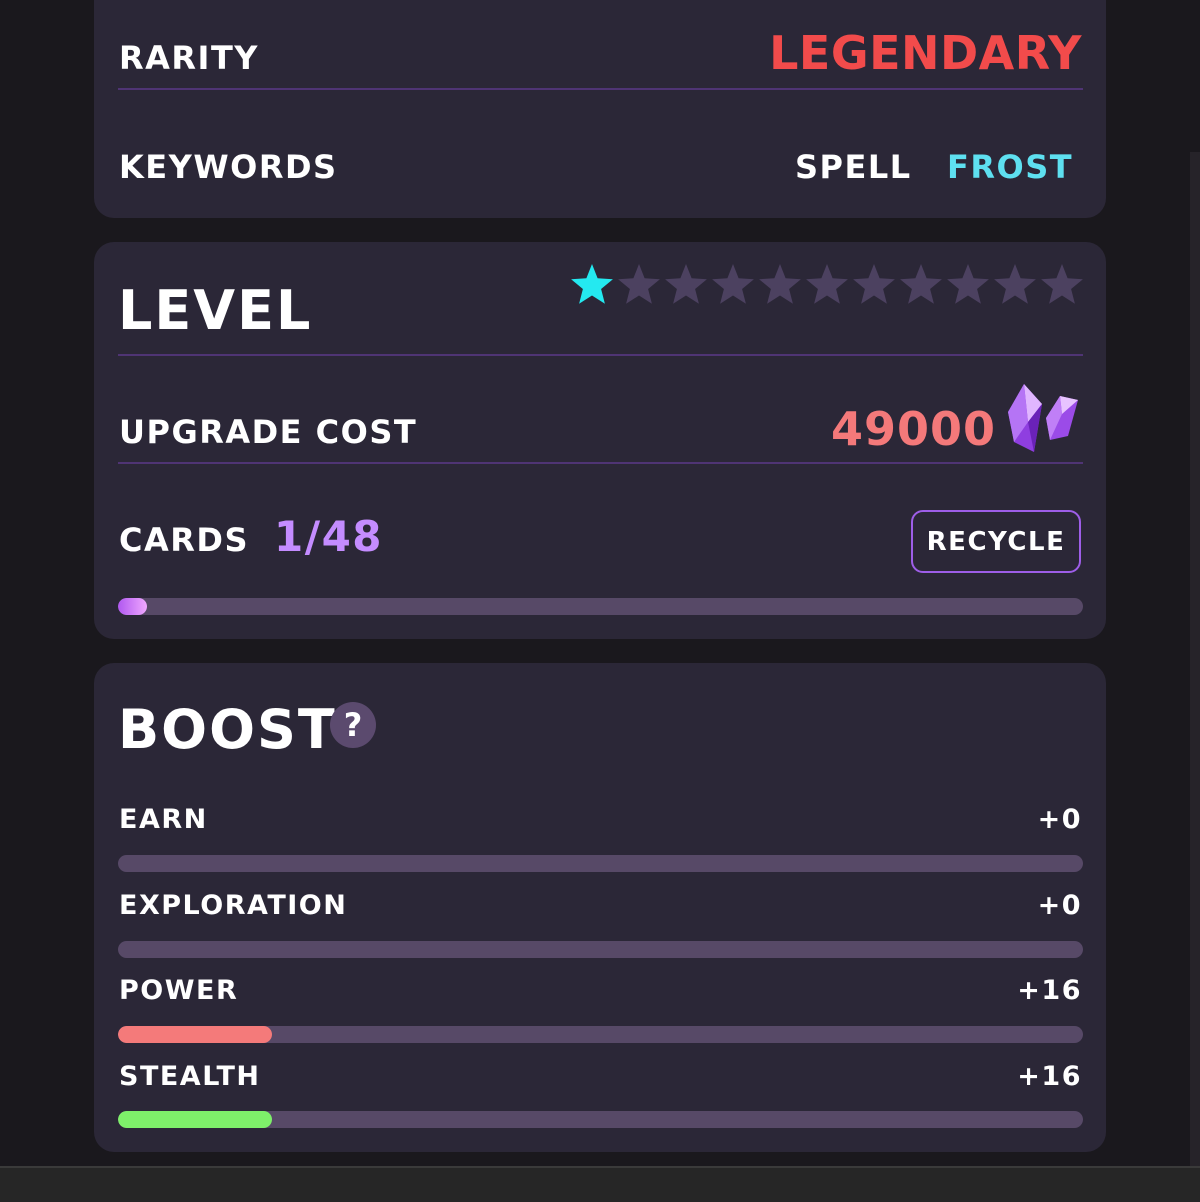 This screenshot has width=1200, height=1202. Describe the element at coordinates (233, 905) in the screenshot. I see `stat-label-exploration: EXPLORATION` at that location.